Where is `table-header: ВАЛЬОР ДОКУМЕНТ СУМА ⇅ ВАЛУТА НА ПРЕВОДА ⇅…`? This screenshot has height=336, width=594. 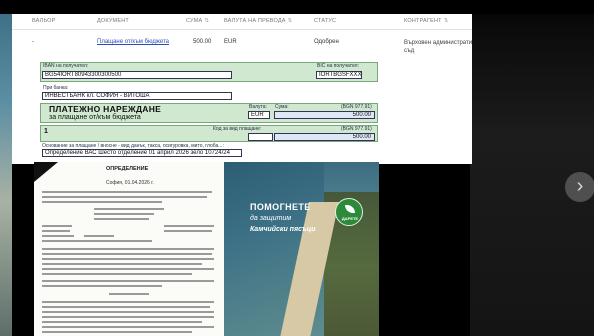
table-header: ВАЛЬОР ДОКУМЕНТ СУМА ⇅ ВАЛУТА НА ПРЕВОДА ⇅… is located at coordinates (242, 22).